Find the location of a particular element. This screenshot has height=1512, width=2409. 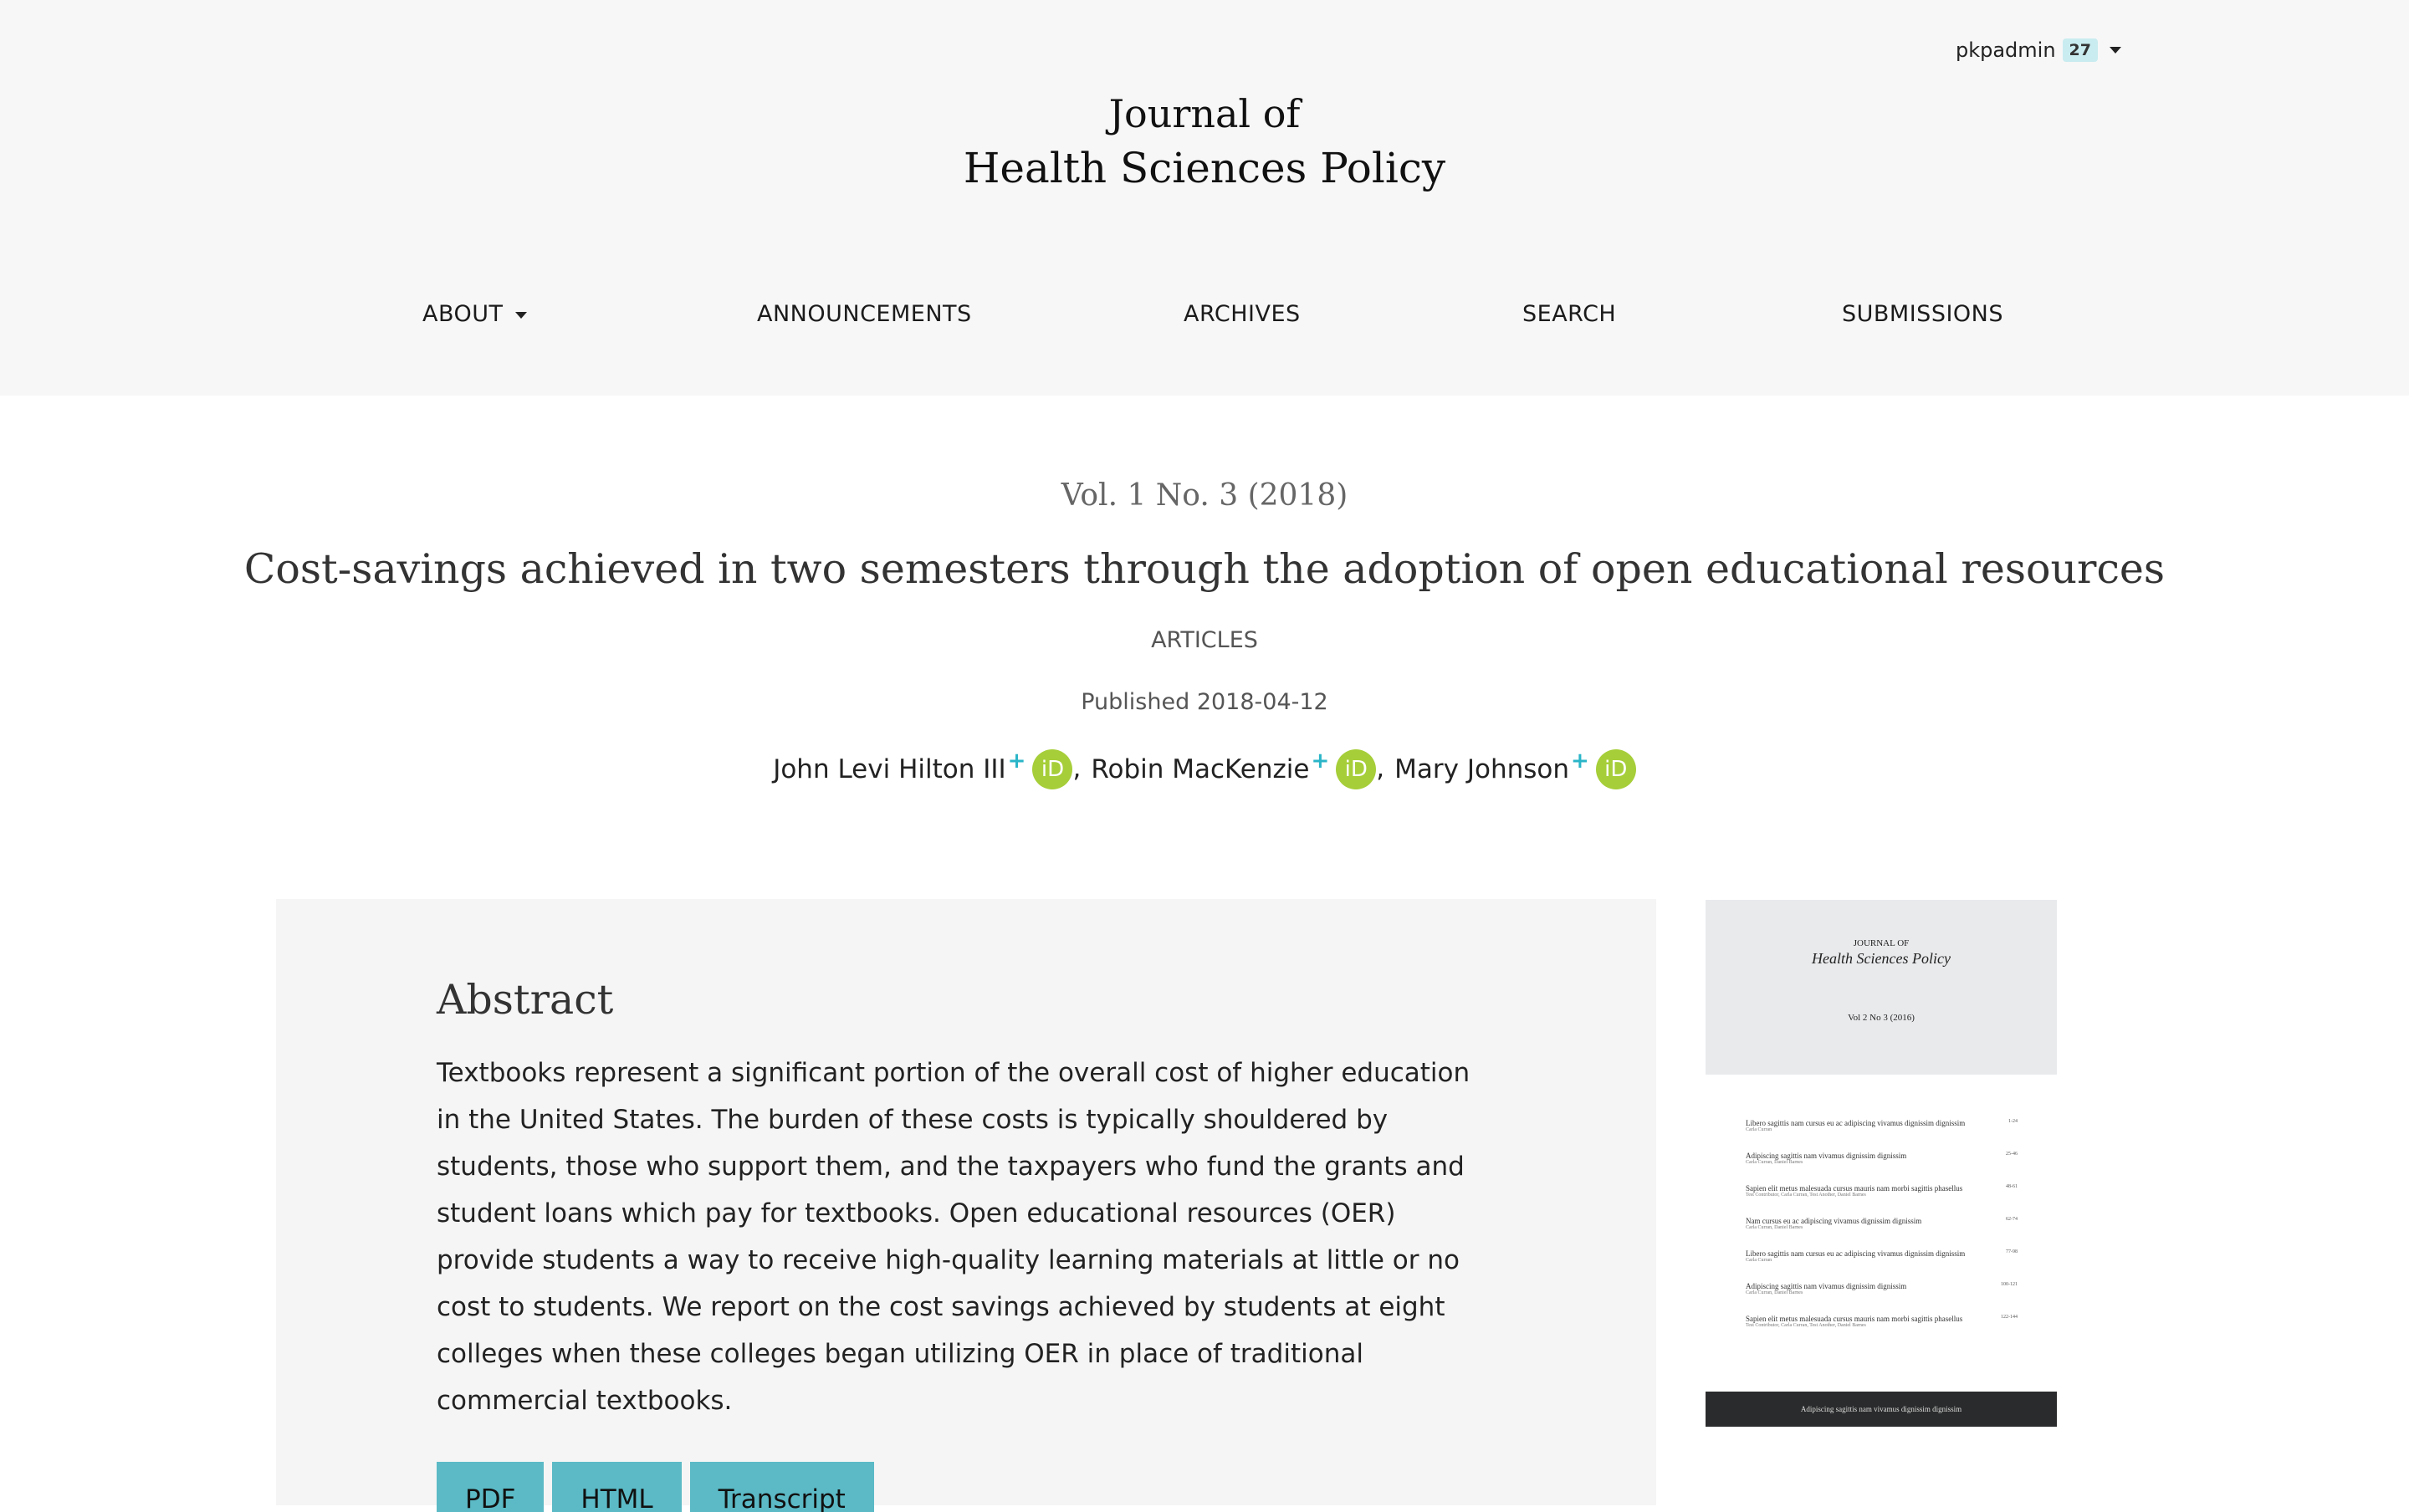

author-name: Mary Johnson is located at coordinates (1481, 769).